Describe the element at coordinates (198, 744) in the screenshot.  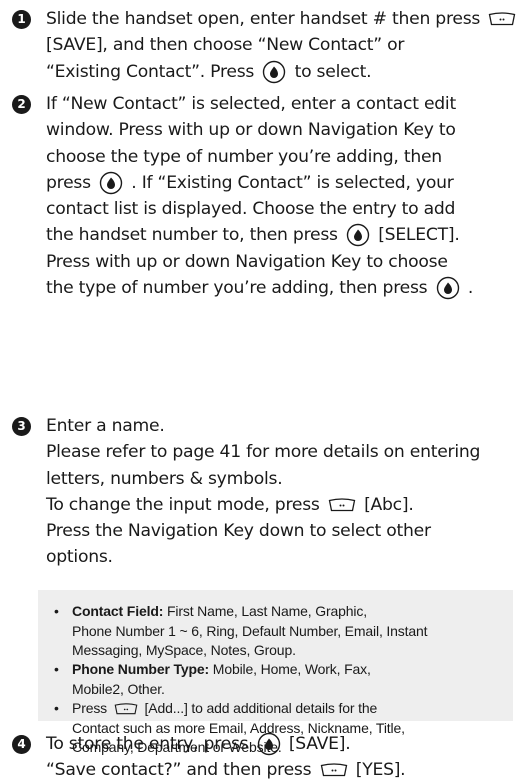
I see `step-4-line-1: To store the entry, press [SAVE].` at that location.